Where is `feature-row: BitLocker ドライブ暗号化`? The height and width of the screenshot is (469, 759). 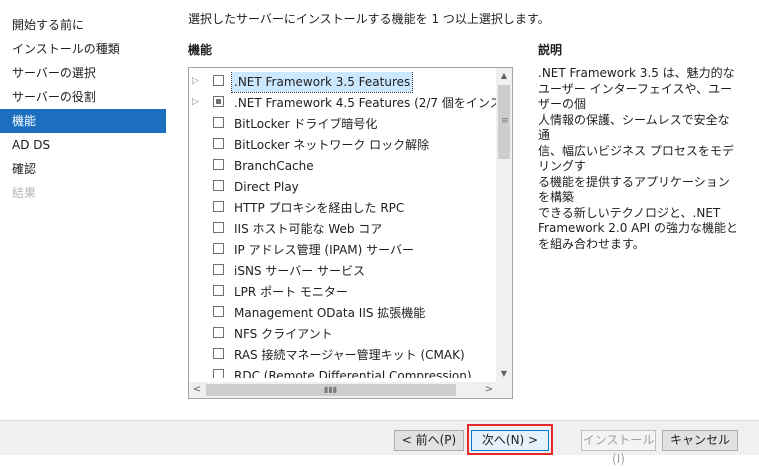 feature-row: BitLocker ドライブ暗号化 is located at coordinates (343, 124).